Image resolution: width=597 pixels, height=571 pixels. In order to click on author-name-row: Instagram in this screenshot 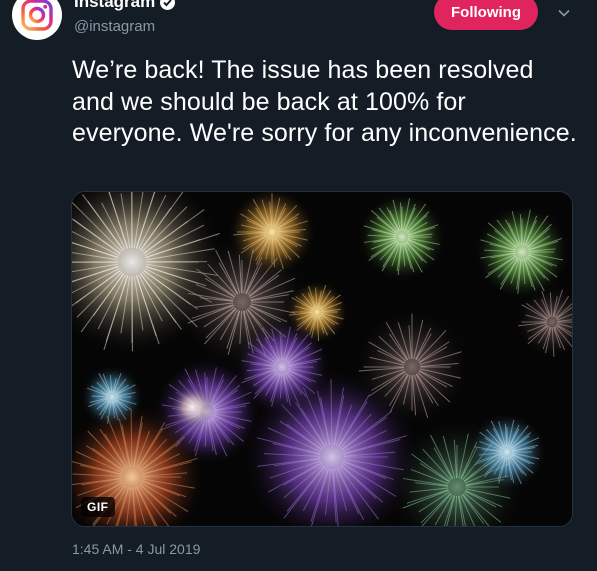, I will do `click(125, 6)`.